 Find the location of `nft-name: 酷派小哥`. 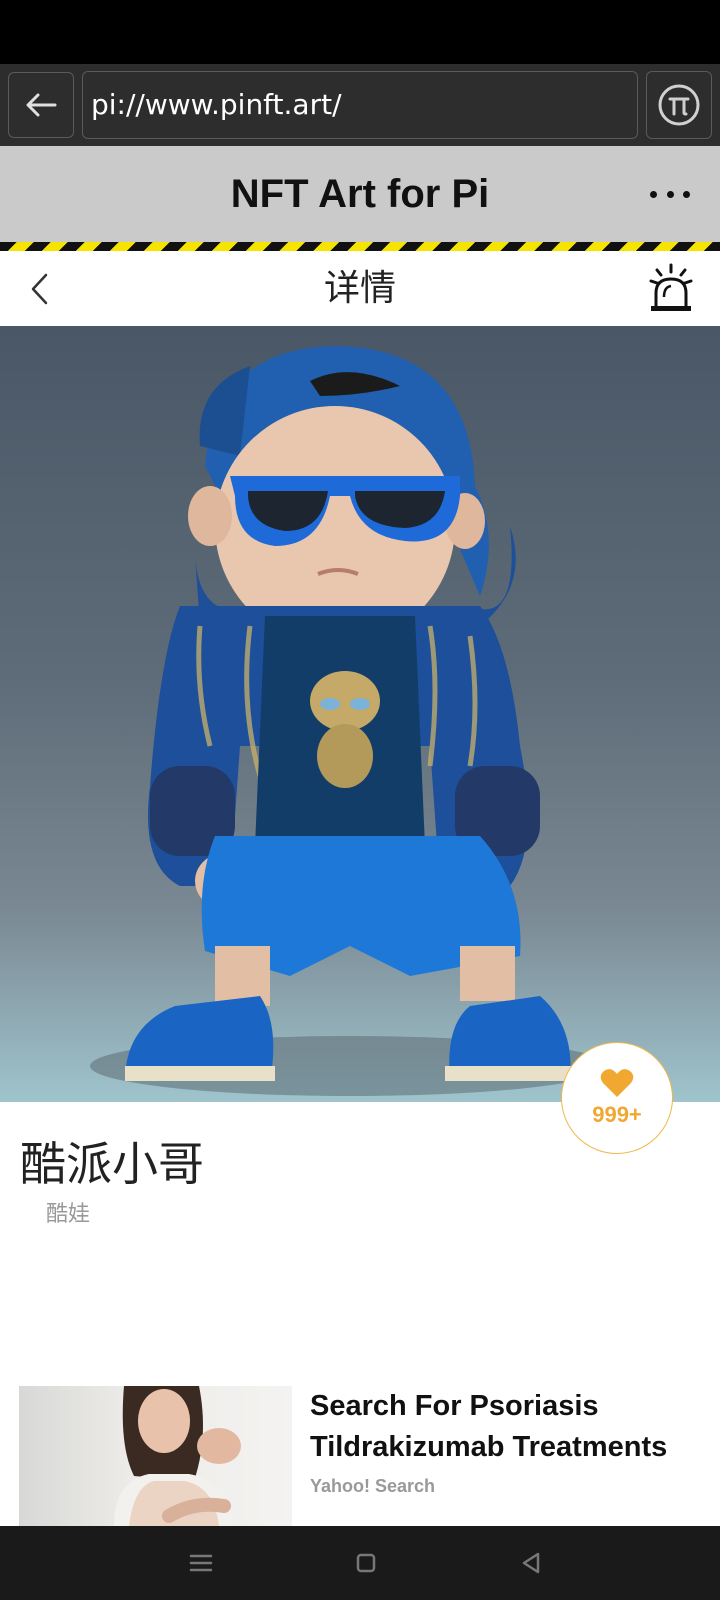

nft-name: 酷派小哥 is located at coordinates (112, 1164).